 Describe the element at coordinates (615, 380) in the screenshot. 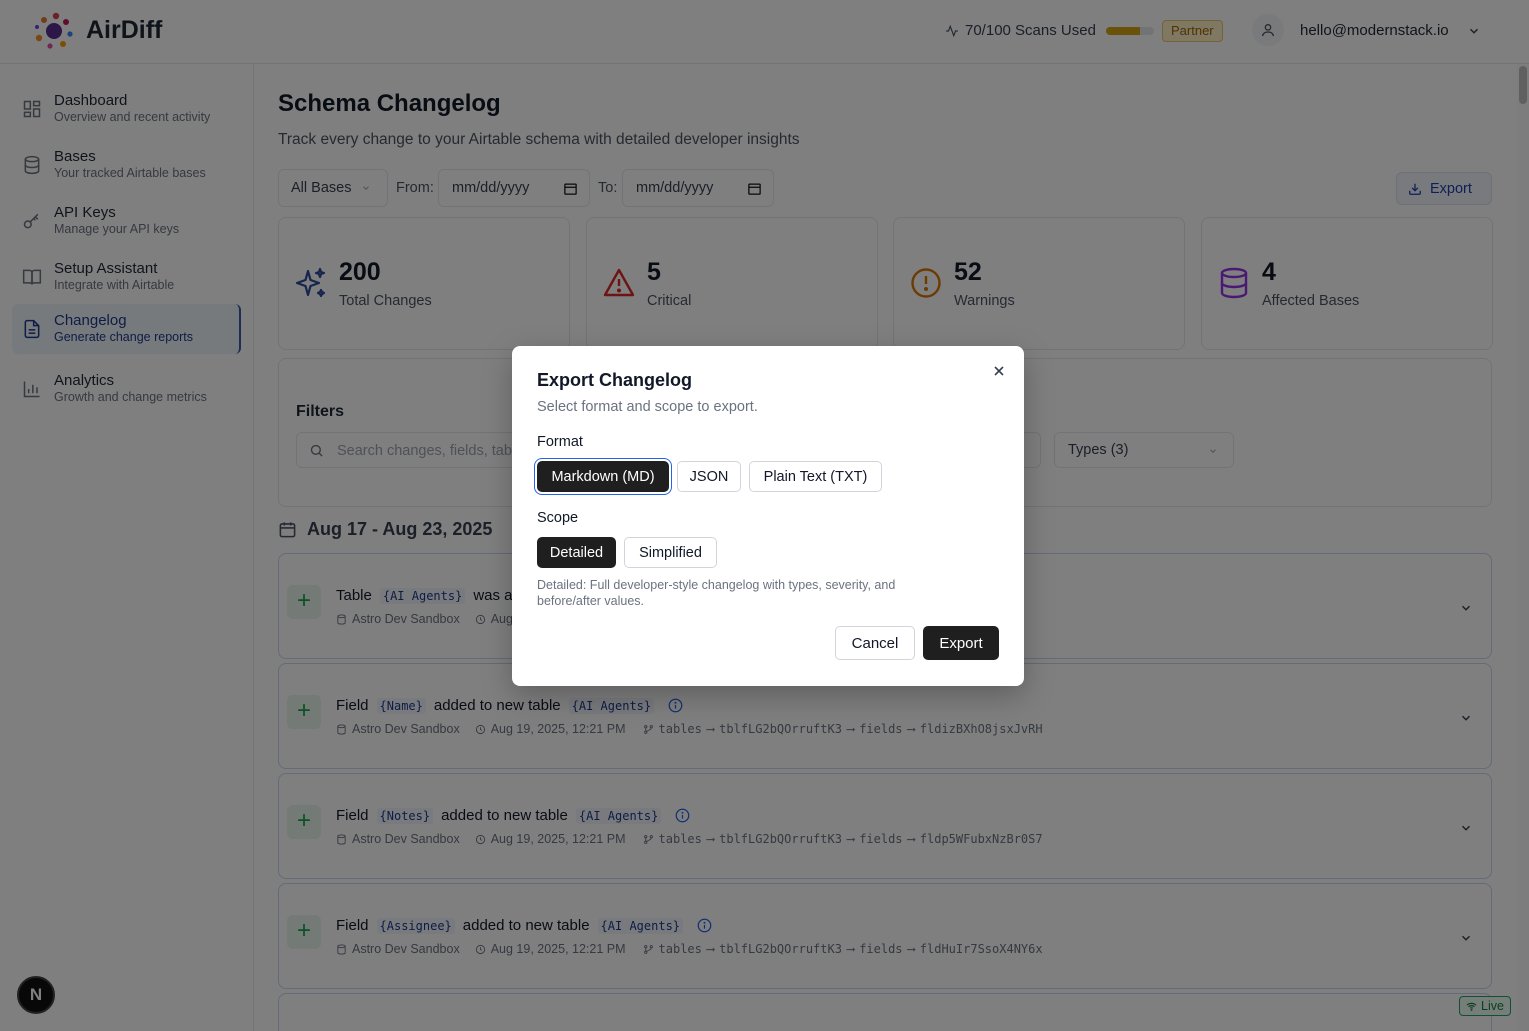

I see `dialog-title: Export Changelog` at that location.